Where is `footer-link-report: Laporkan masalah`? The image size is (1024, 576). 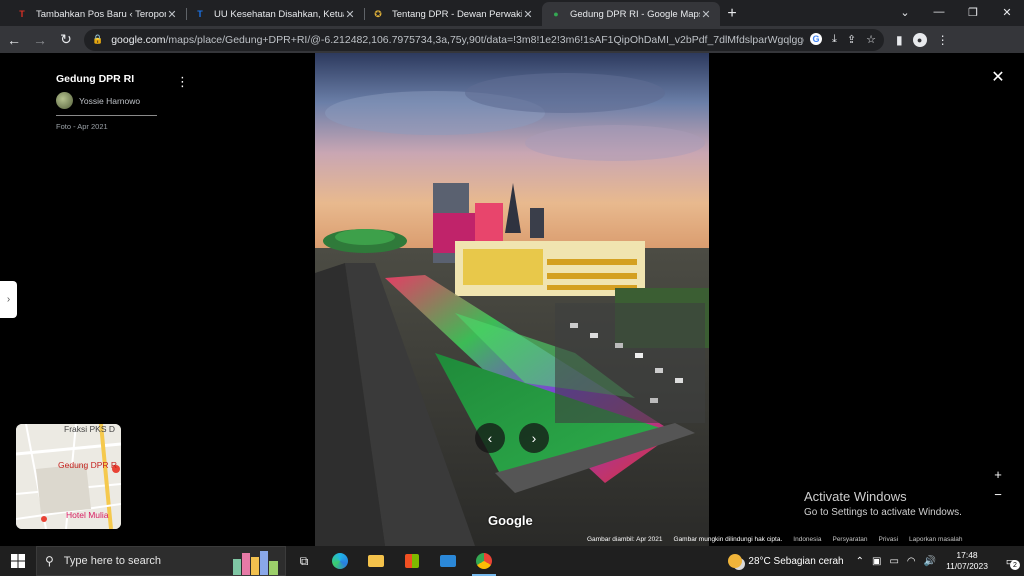
footer-link-report: Laporkan masalah is located at coordinates (935, 539).